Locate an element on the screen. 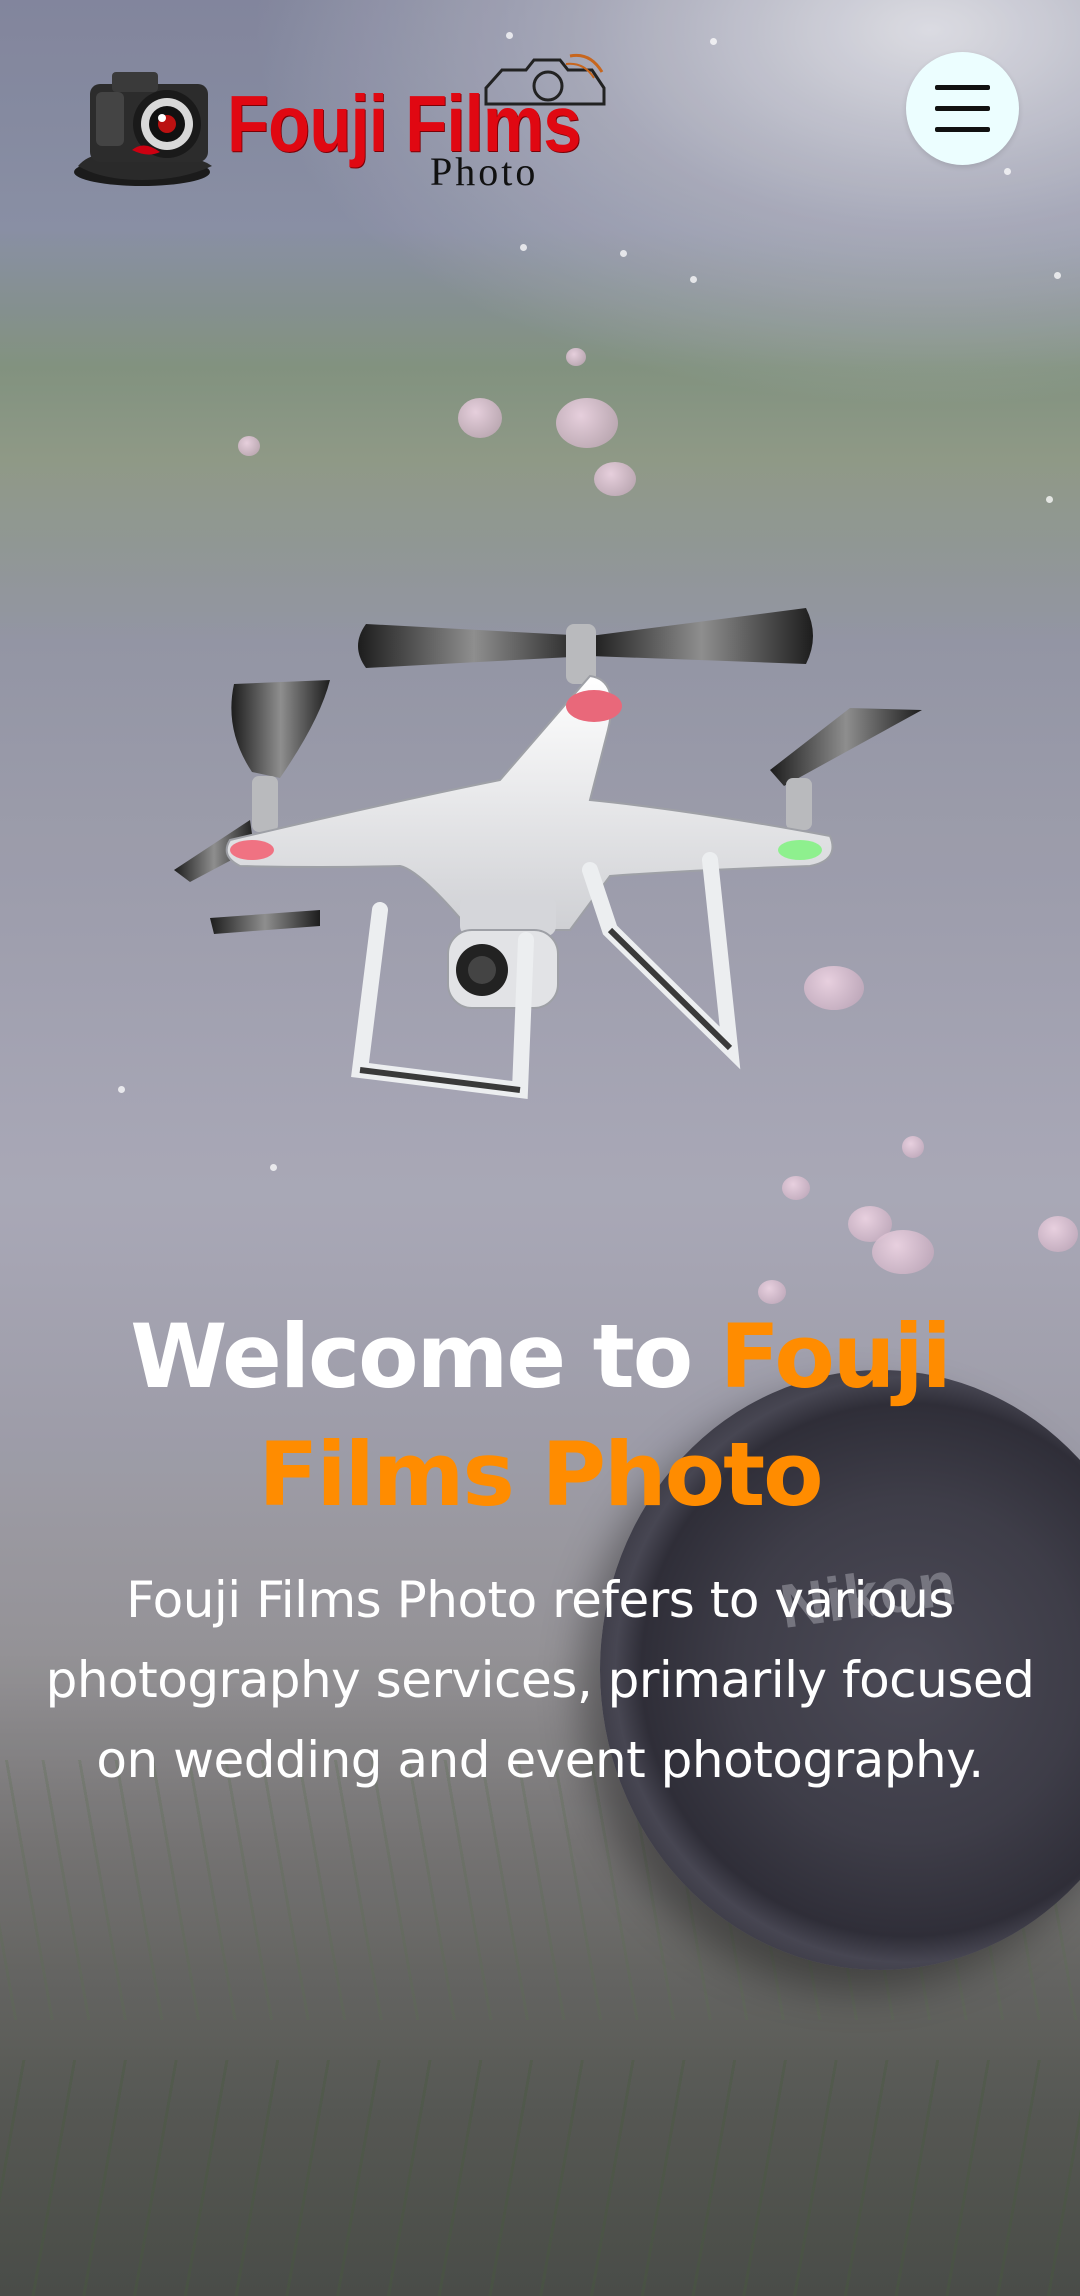 The width and height of the screenshot is (1080, 2296). hamburger-menu-icon is located at coordinates (962, 87).